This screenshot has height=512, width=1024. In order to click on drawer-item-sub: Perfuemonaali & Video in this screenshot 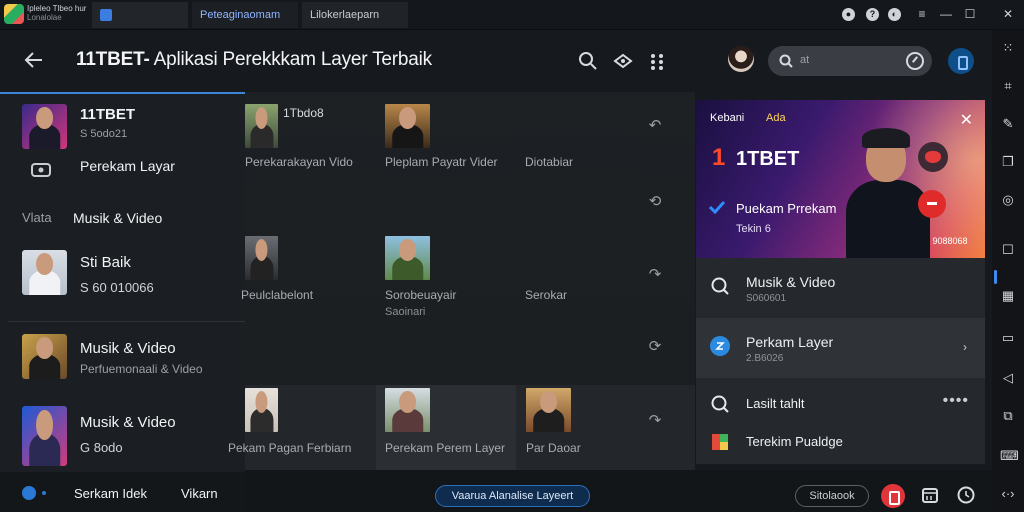, I will do `click(141, 369)`.